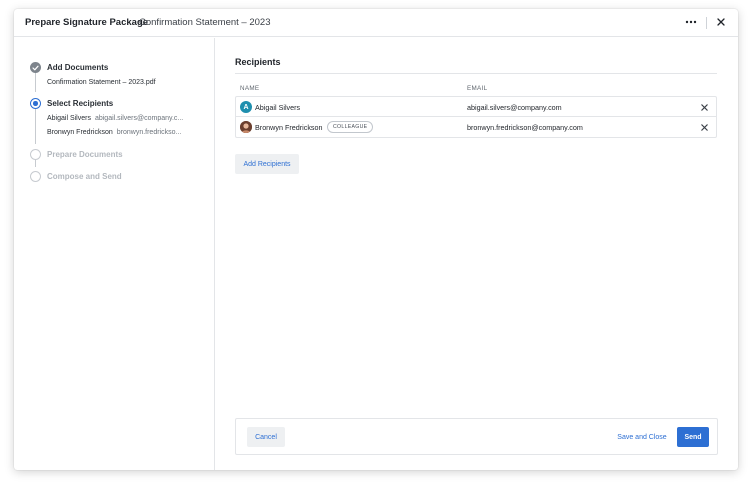 The width and height of the screenshot is (752, 490). I want to click on send-button: Send, so click(693, 437).